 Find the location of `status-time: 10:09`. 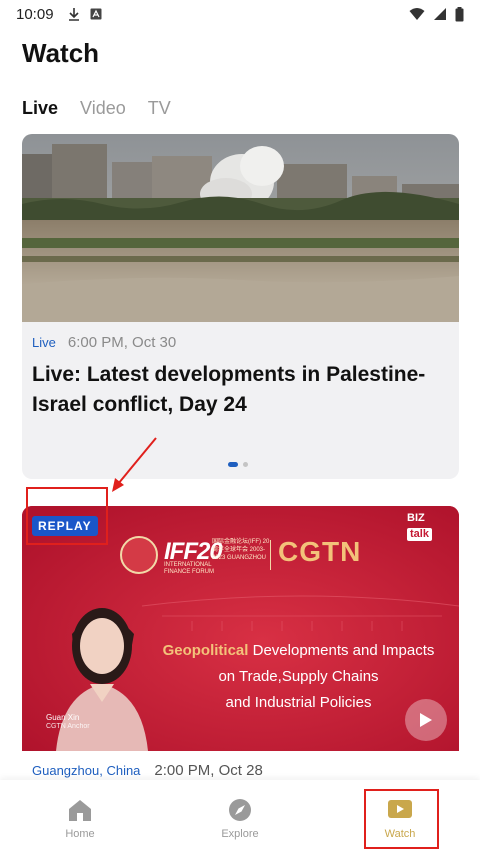

status-time: 10:09 is located at coordinates (35, 14).